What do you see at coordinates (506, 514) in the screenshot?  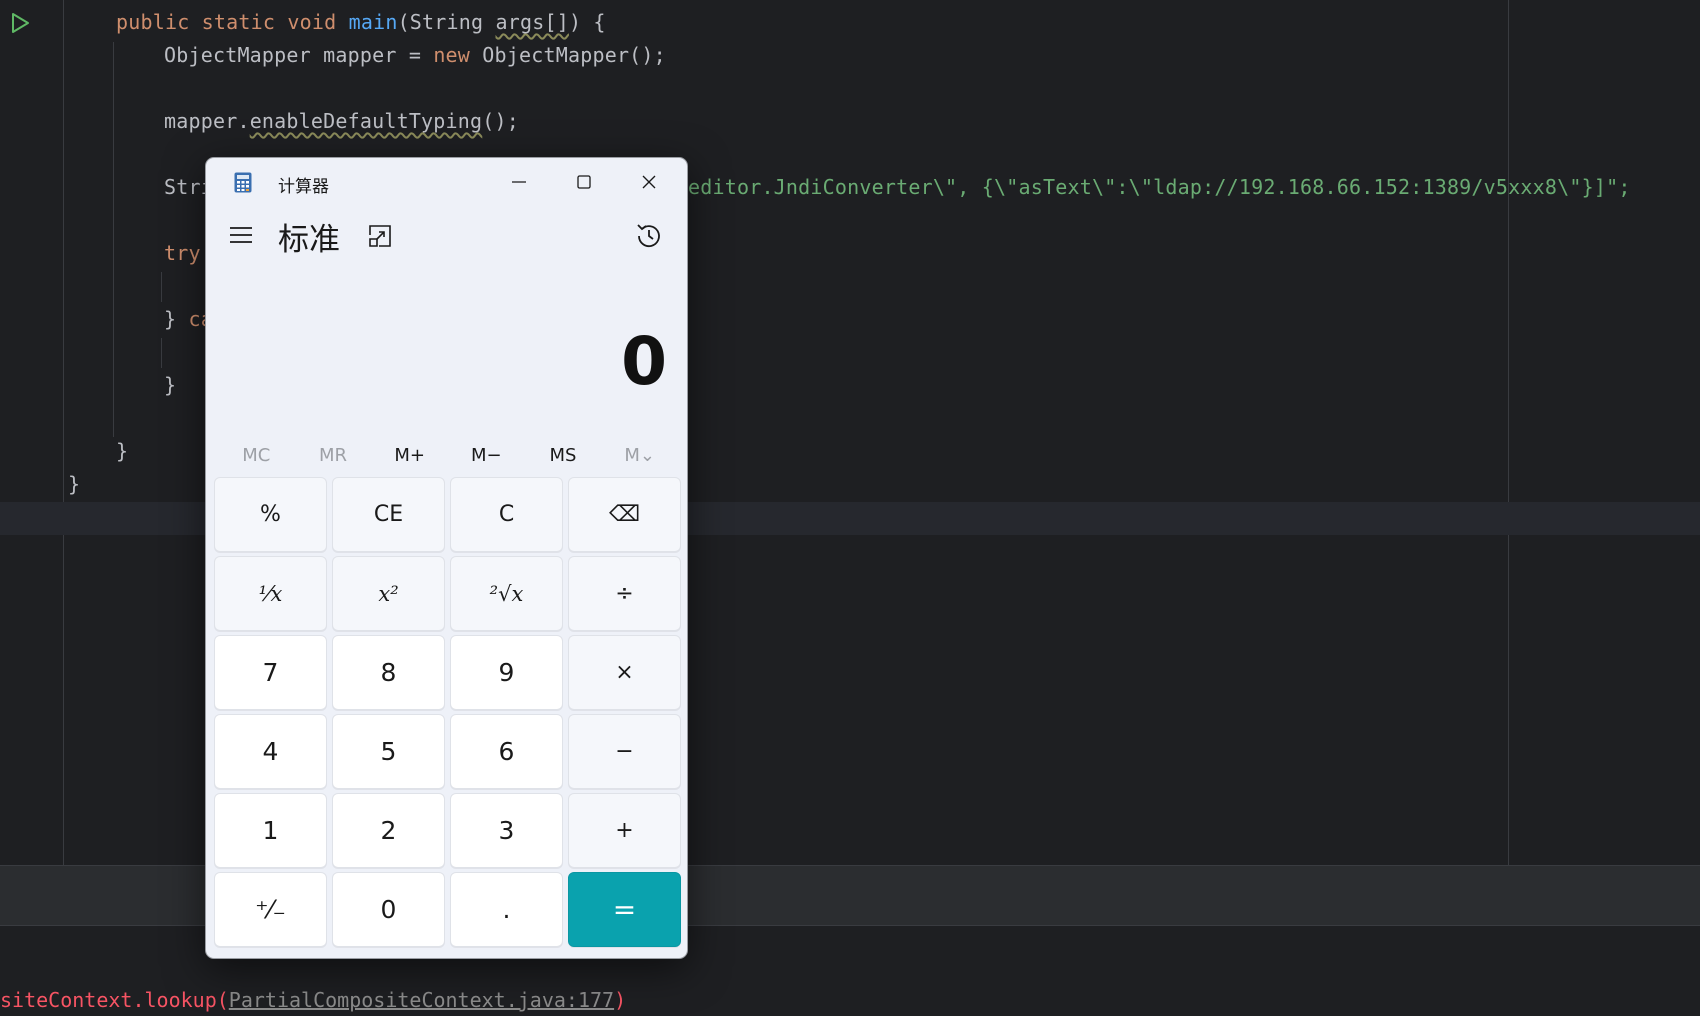 I see `clear-button: C` at bounding box center [506, 514].